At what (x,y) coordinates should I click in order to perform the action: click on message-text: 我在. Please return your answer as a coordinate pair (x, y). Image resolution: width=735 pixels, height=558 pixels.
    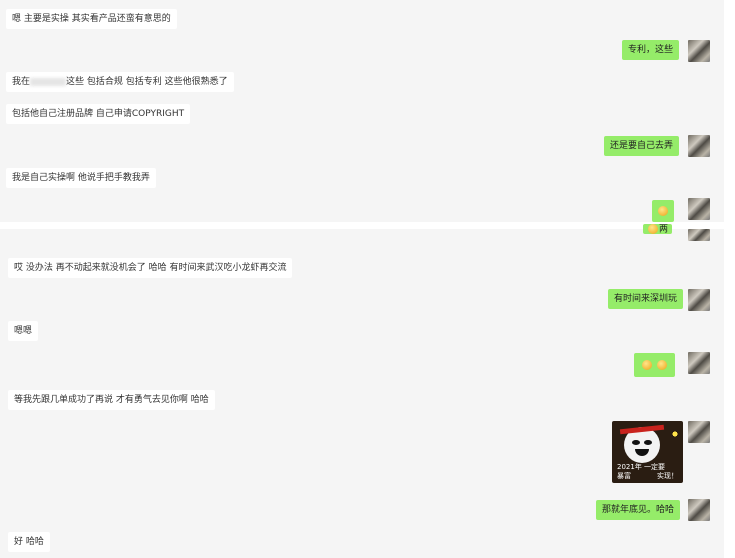
    Looking at the image, I should click on (21, 82).